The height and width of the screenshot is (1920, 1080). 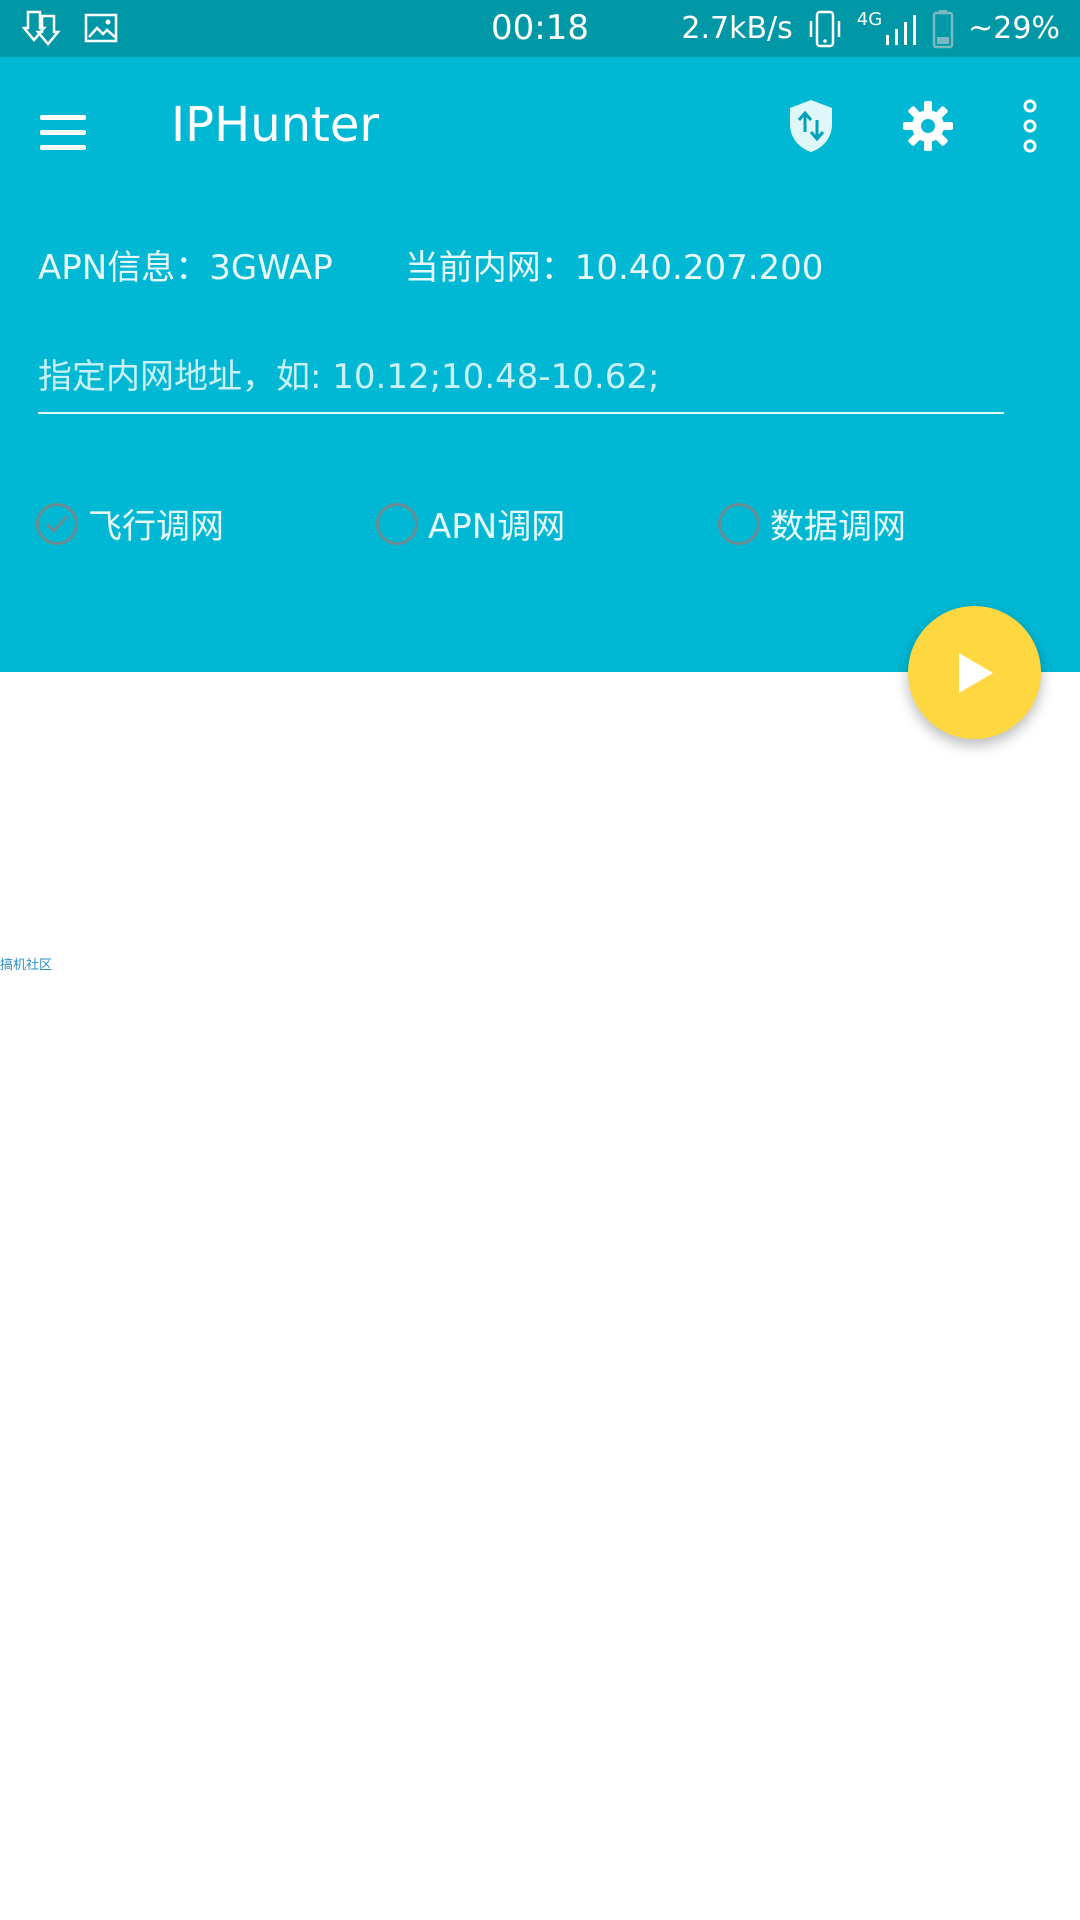 I want to click on mode-options: 飞行调网 APN调网 数据调网, so click(x=541, y=528).